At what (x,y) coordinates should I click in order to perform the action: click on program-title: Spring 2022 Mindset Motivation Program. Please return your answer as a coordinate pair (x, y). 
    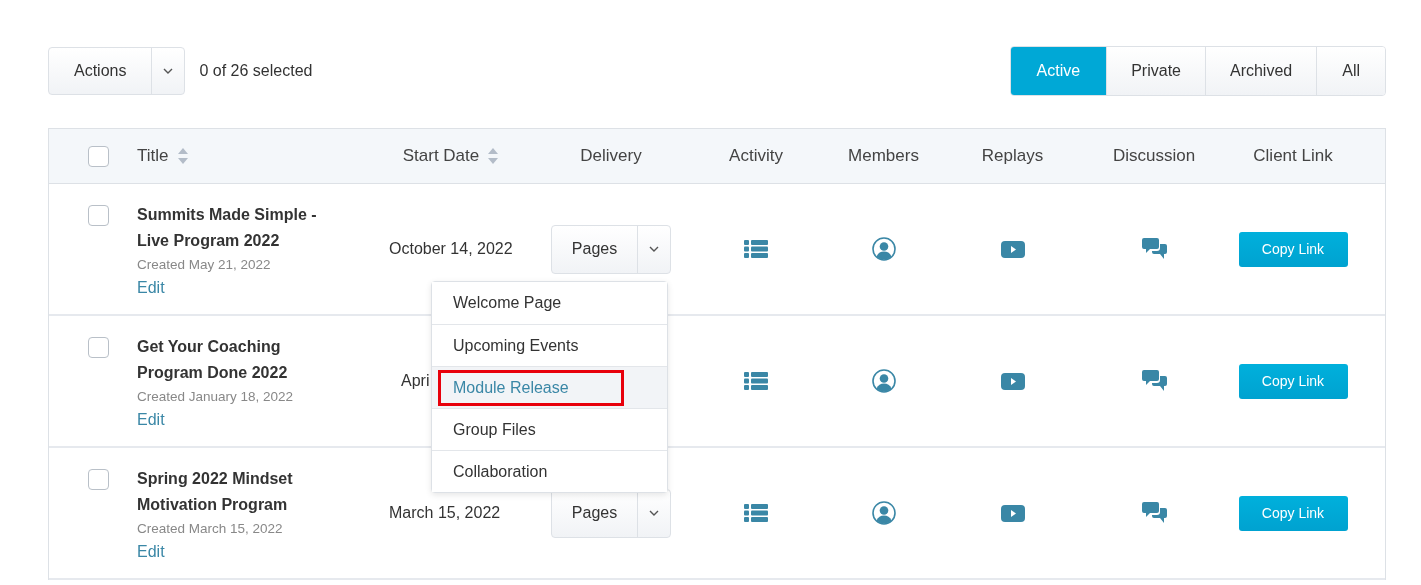
    Looking at the image, I should click on (215, 492).